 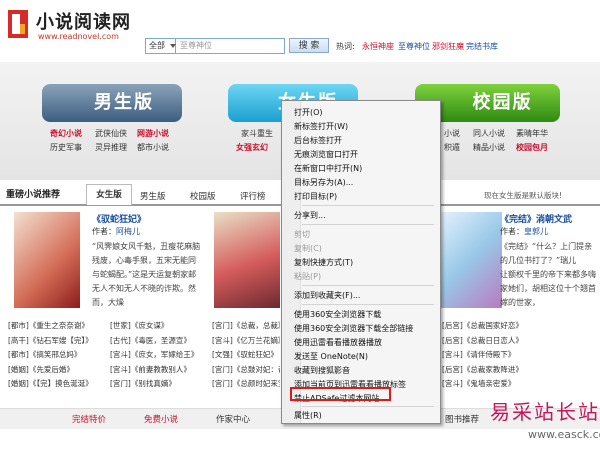 What do you see at coordinates (322, 370) in the screenshot?
I see `menu-item-sohu-video: 收藏到搜狐影音` at bounding box center [322, 370].